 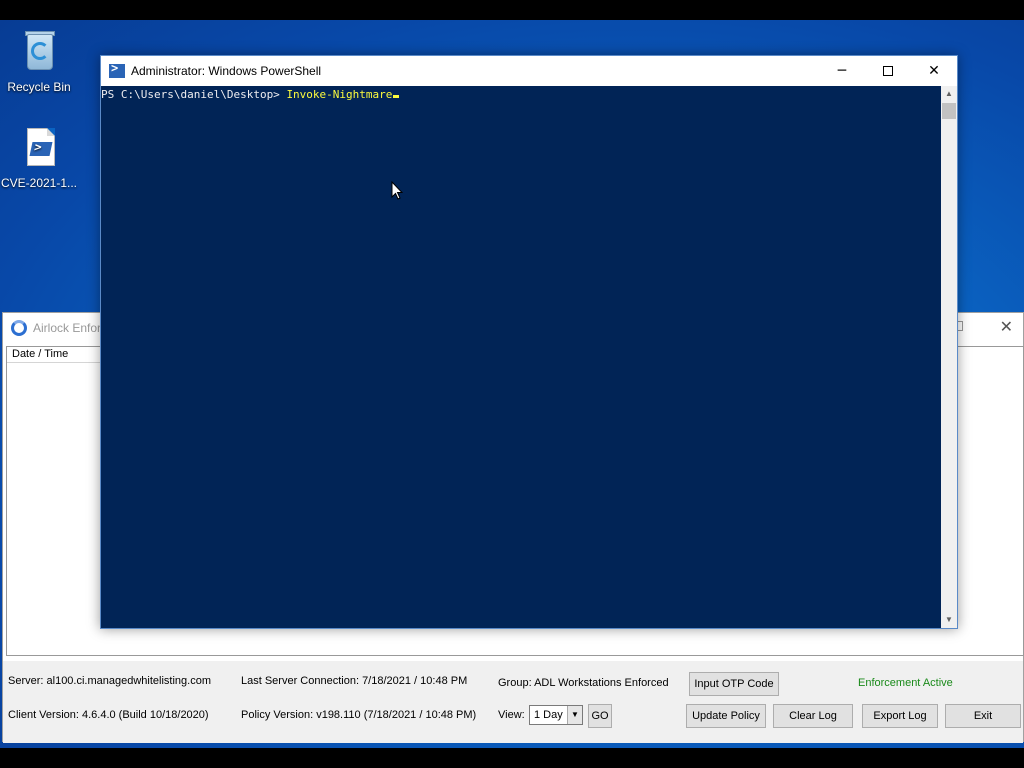 What do you see at coordinates (842, 71) in the screenshot?
I see `minimize-button: ─` at bounding box center [842, 71].